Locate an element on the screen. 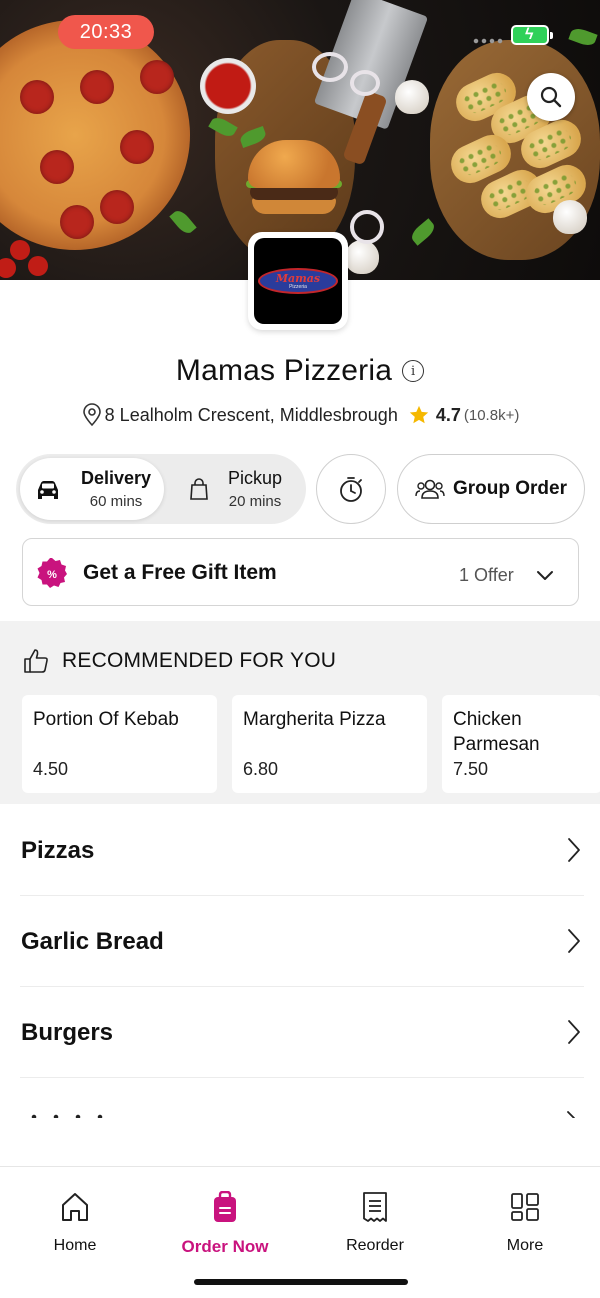  schedule-button is located at coordinates (351, 489).